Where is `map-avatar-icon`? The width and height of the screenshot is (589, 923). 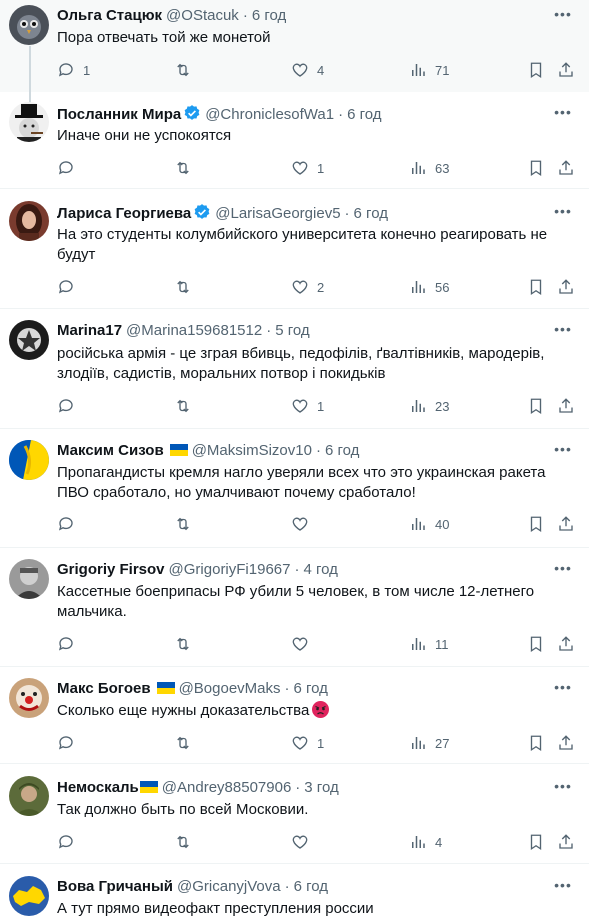
map-avatar-icon is located at coordinates (29, 896).